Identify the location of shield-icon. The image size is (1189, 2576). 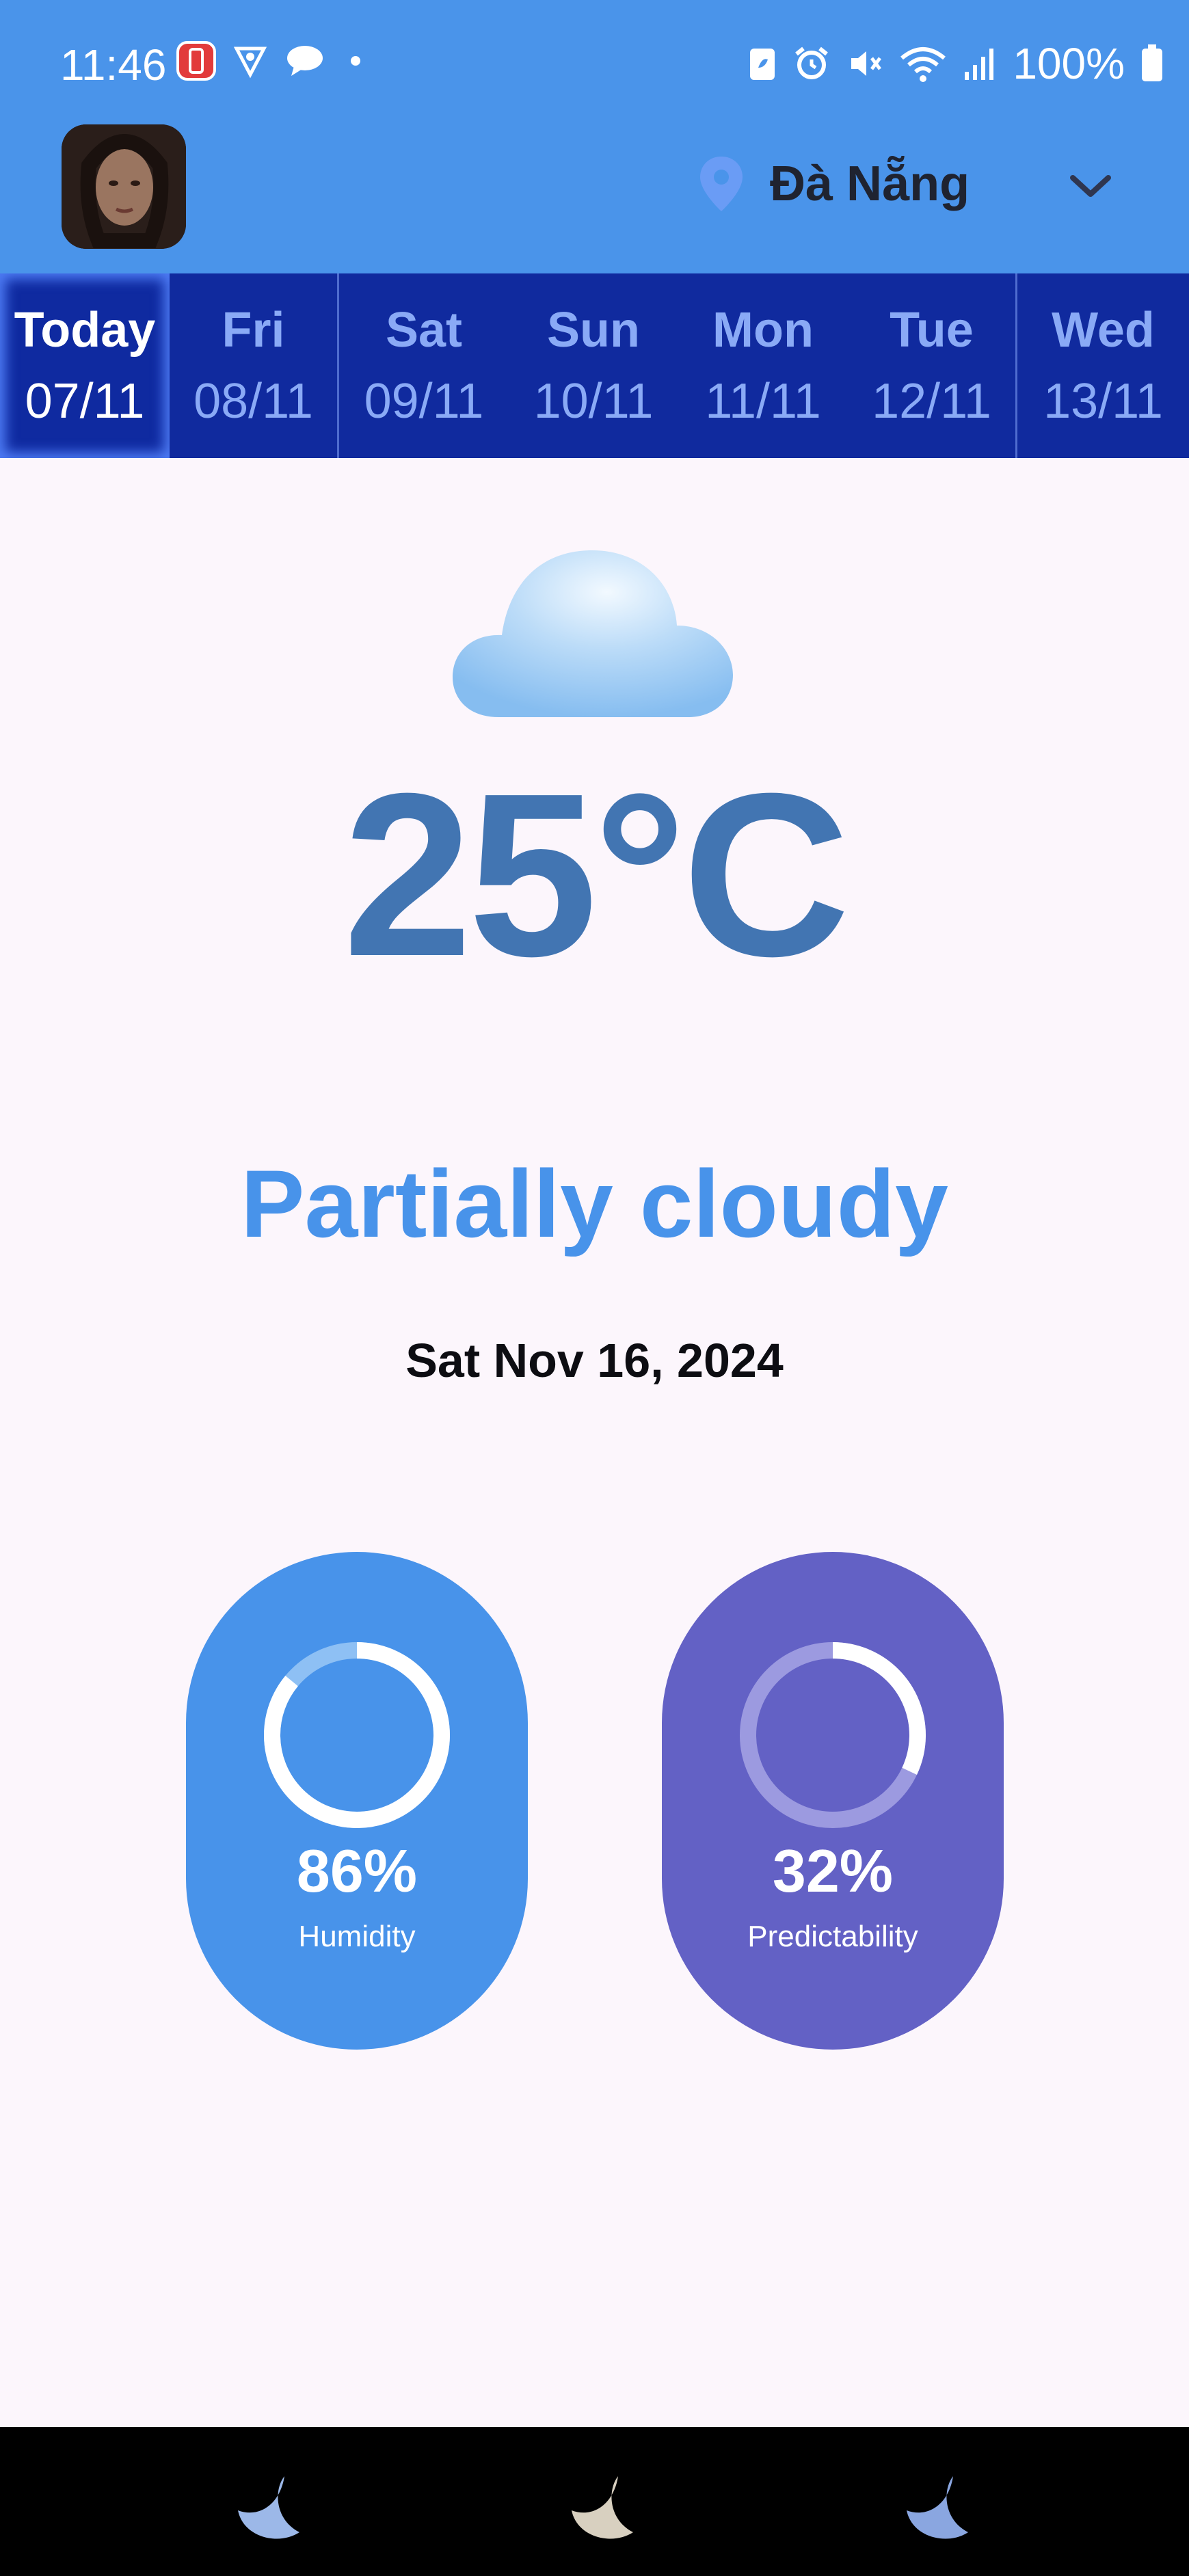
(250, 62).